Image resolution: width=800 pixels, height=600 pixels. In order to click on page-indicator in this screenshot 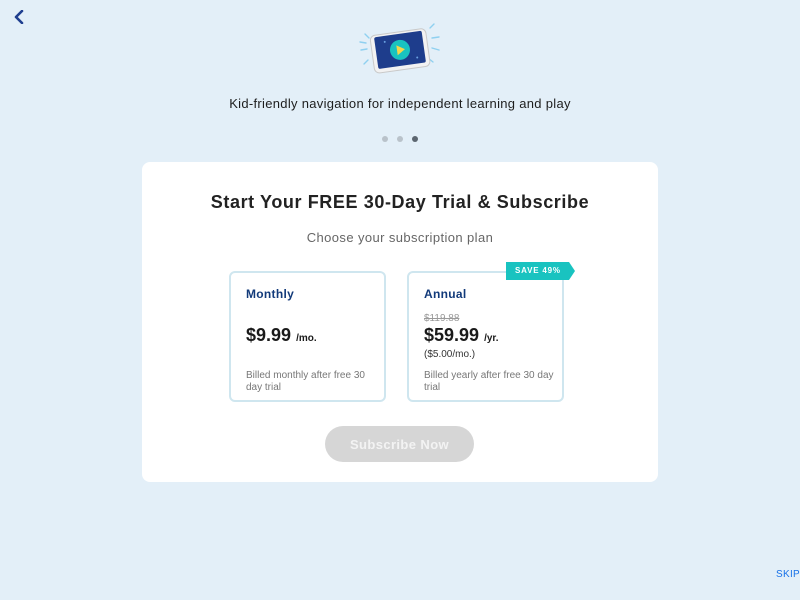, I will do `click(400, 140)`.